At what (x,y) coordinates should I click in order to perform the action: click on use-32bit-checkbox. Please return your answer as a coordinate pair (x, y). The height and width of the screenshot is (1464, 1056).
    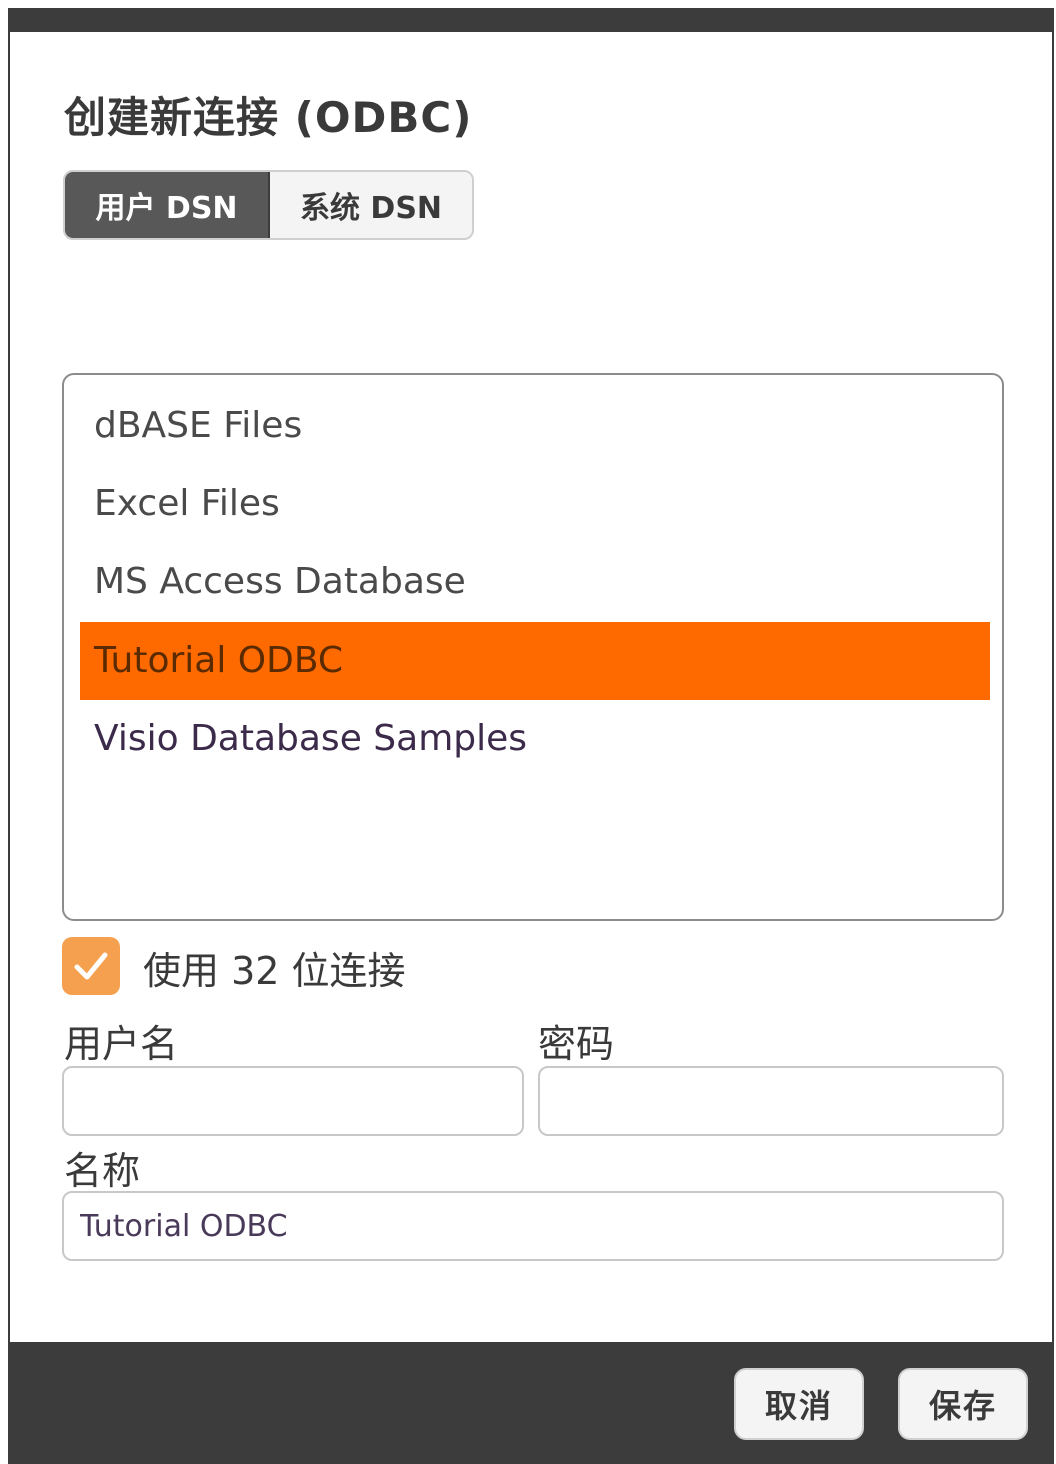
    Looking at the image, I should click on (91, 966).